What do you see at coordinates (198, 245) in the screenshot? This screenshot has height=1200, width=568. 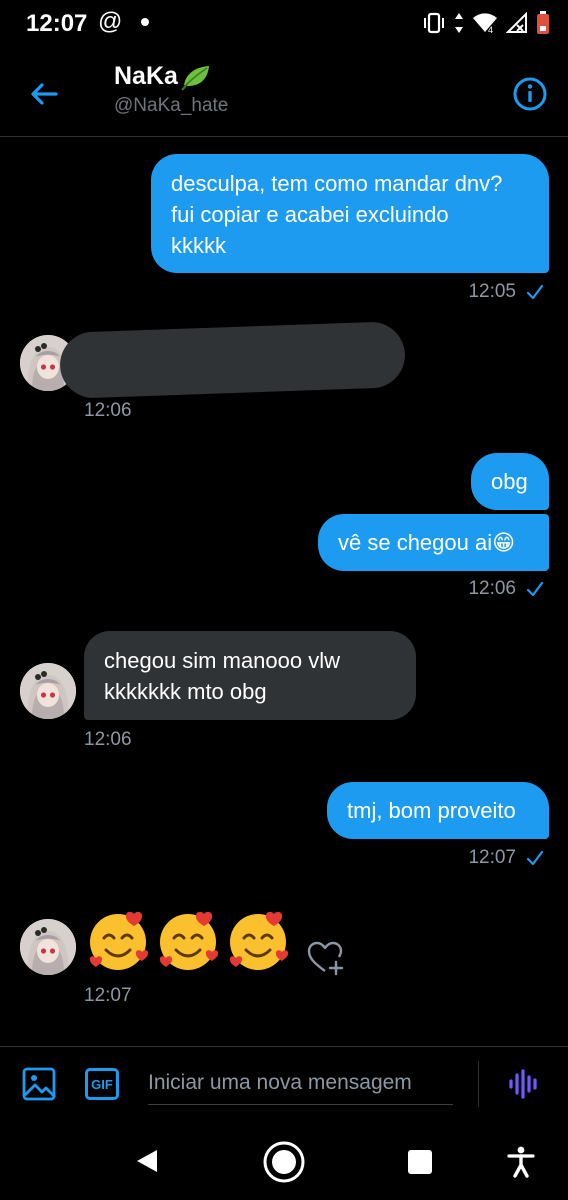 I see `message-line: kkkkk` at bounding box center [198, 245].